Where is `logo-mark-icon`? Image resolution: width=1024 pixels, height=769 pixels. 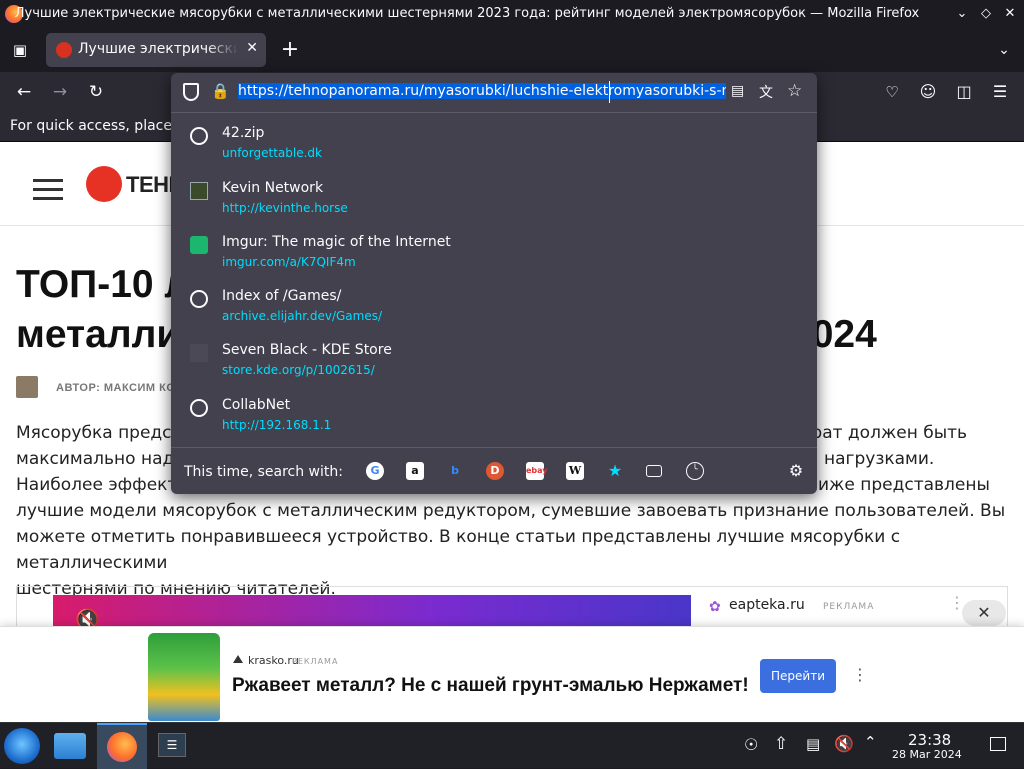
logo-mark-icon is located at coordinates (104, 184).